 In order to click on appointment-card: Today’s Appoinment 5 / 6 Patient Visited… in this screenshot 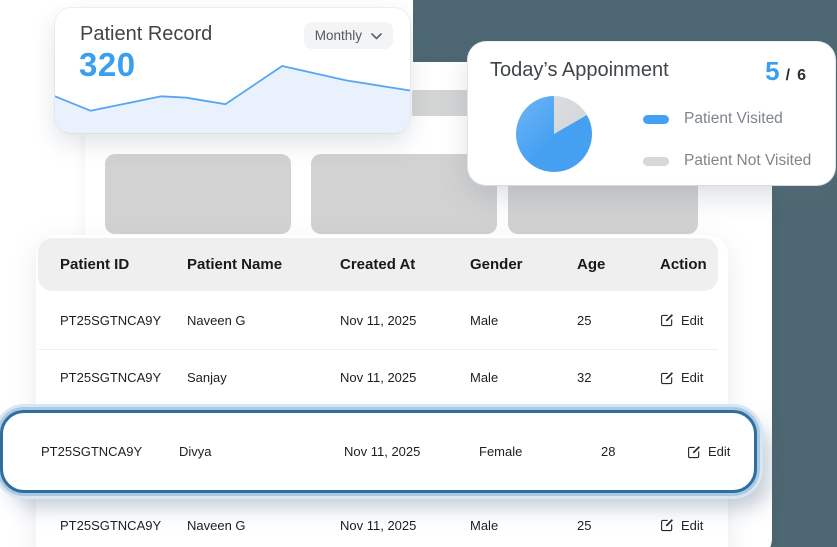, I will do `click(651, 113)`.